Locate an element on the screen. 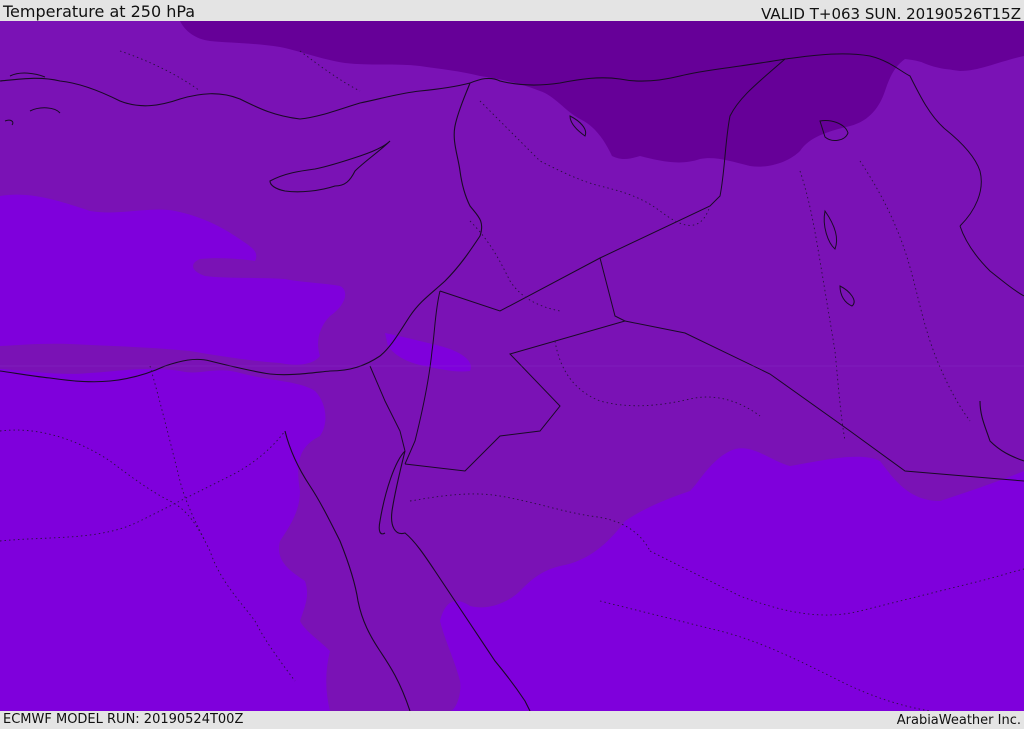  credit-label: ArabiaWeather Inc. is located at coordinates (958, 720).